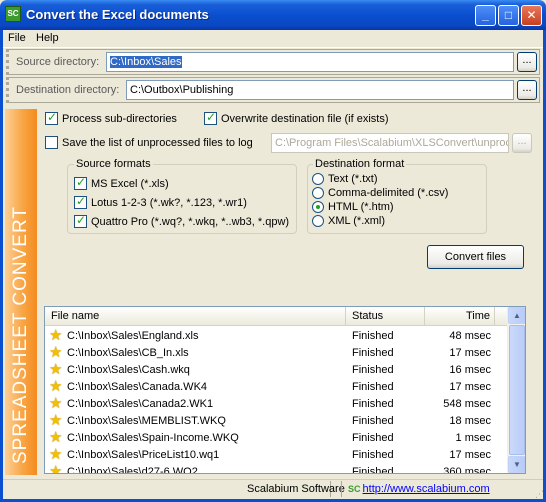 The image size is (546, 502). I want to click on scroll-up-button: ▲, so click(516, 315).